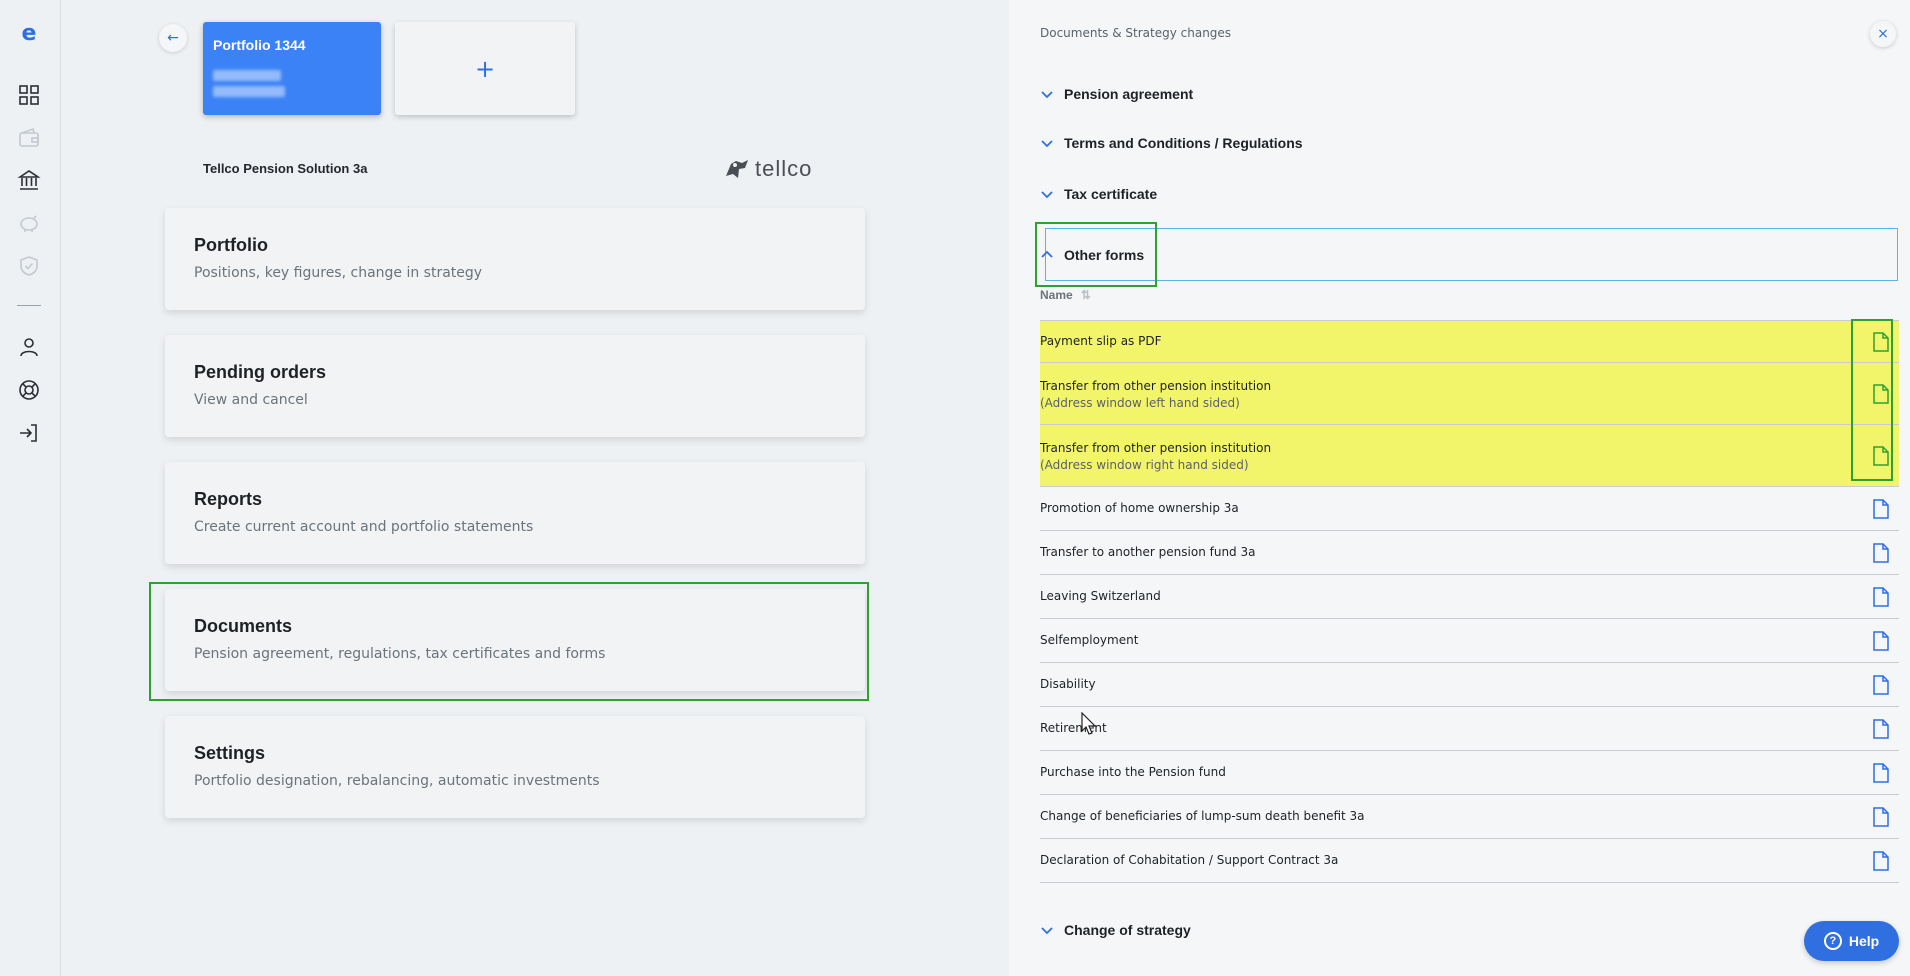 The image size is (1910, 976). What do you see at coordinates (1469, 596) in the screenshot?
I see `list-item: Leaving Switzerland` at bounding box center [1469, 596].